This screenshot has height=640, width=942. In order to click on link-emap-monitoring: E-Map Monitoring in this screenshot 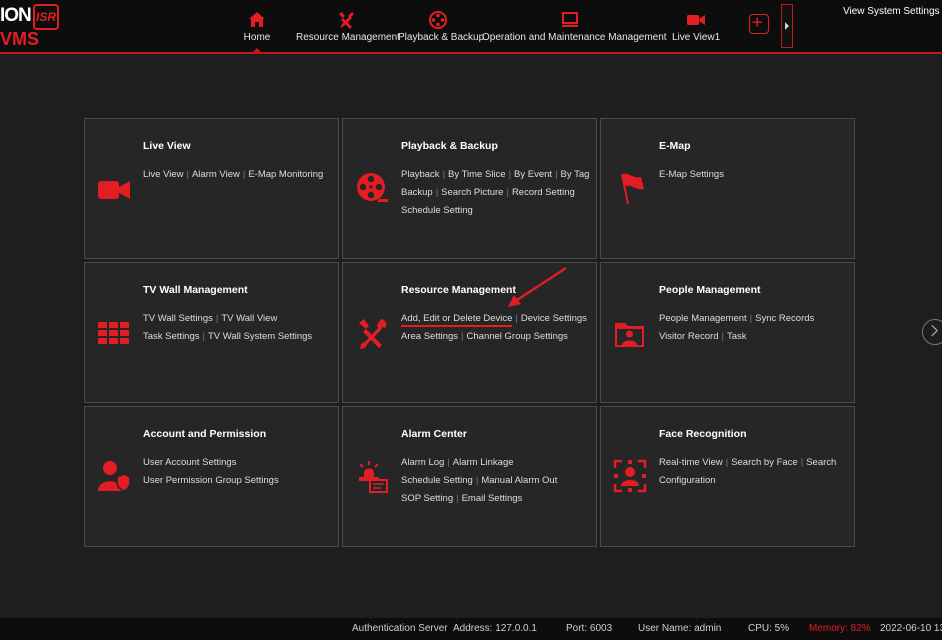, I will do `click(285, 174)`.